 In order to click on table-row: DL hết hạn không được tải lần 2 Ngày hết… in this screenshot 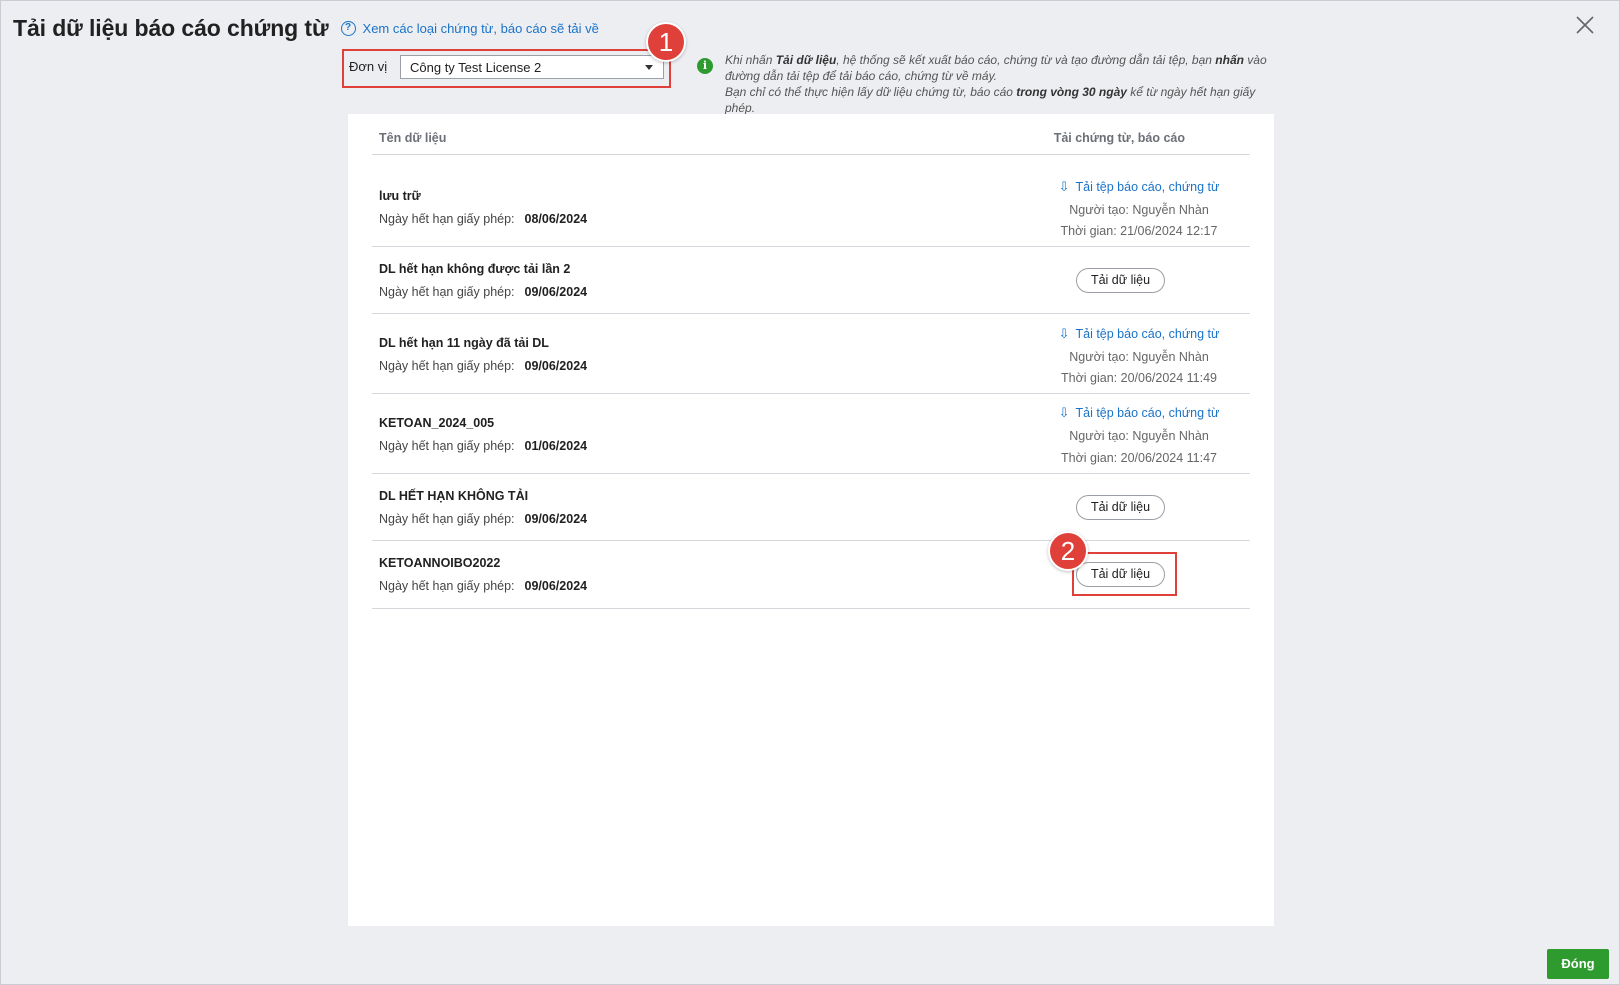, I will do `click(811, 280)`.